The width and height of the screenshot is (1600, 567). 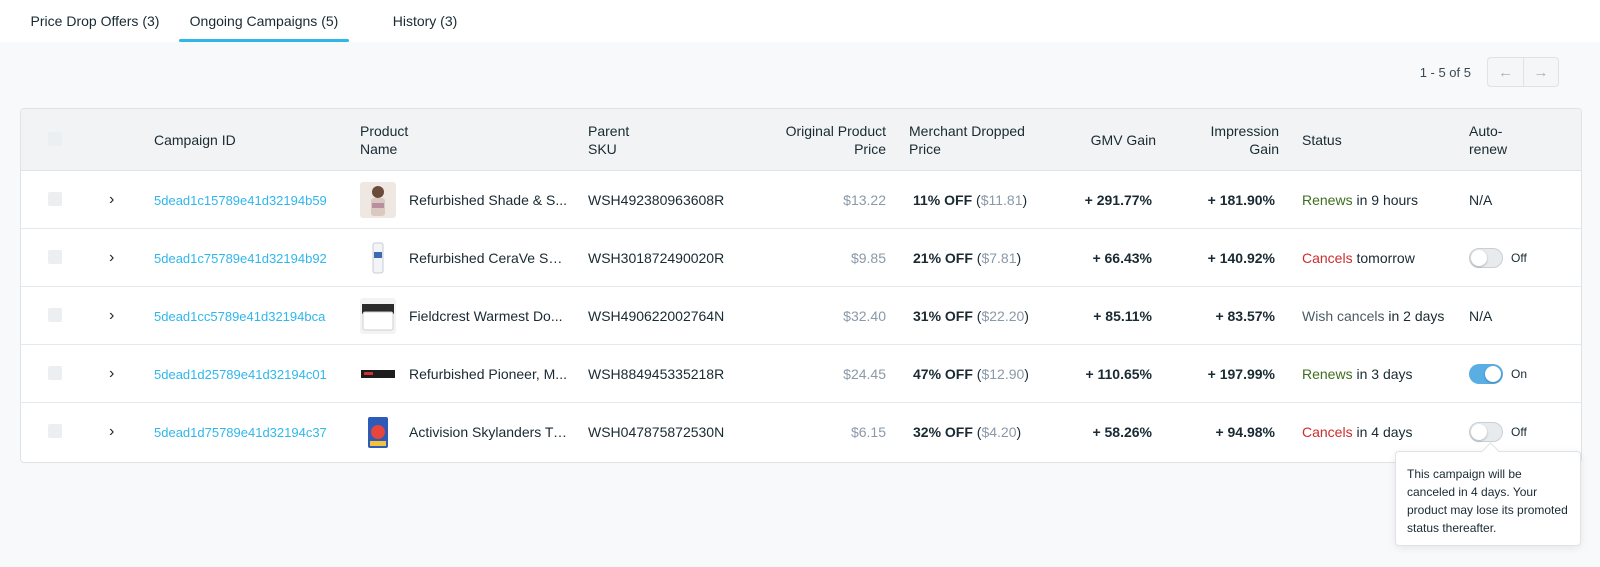 I want to click on original-price: $13.22, so click(x=864, y=200).